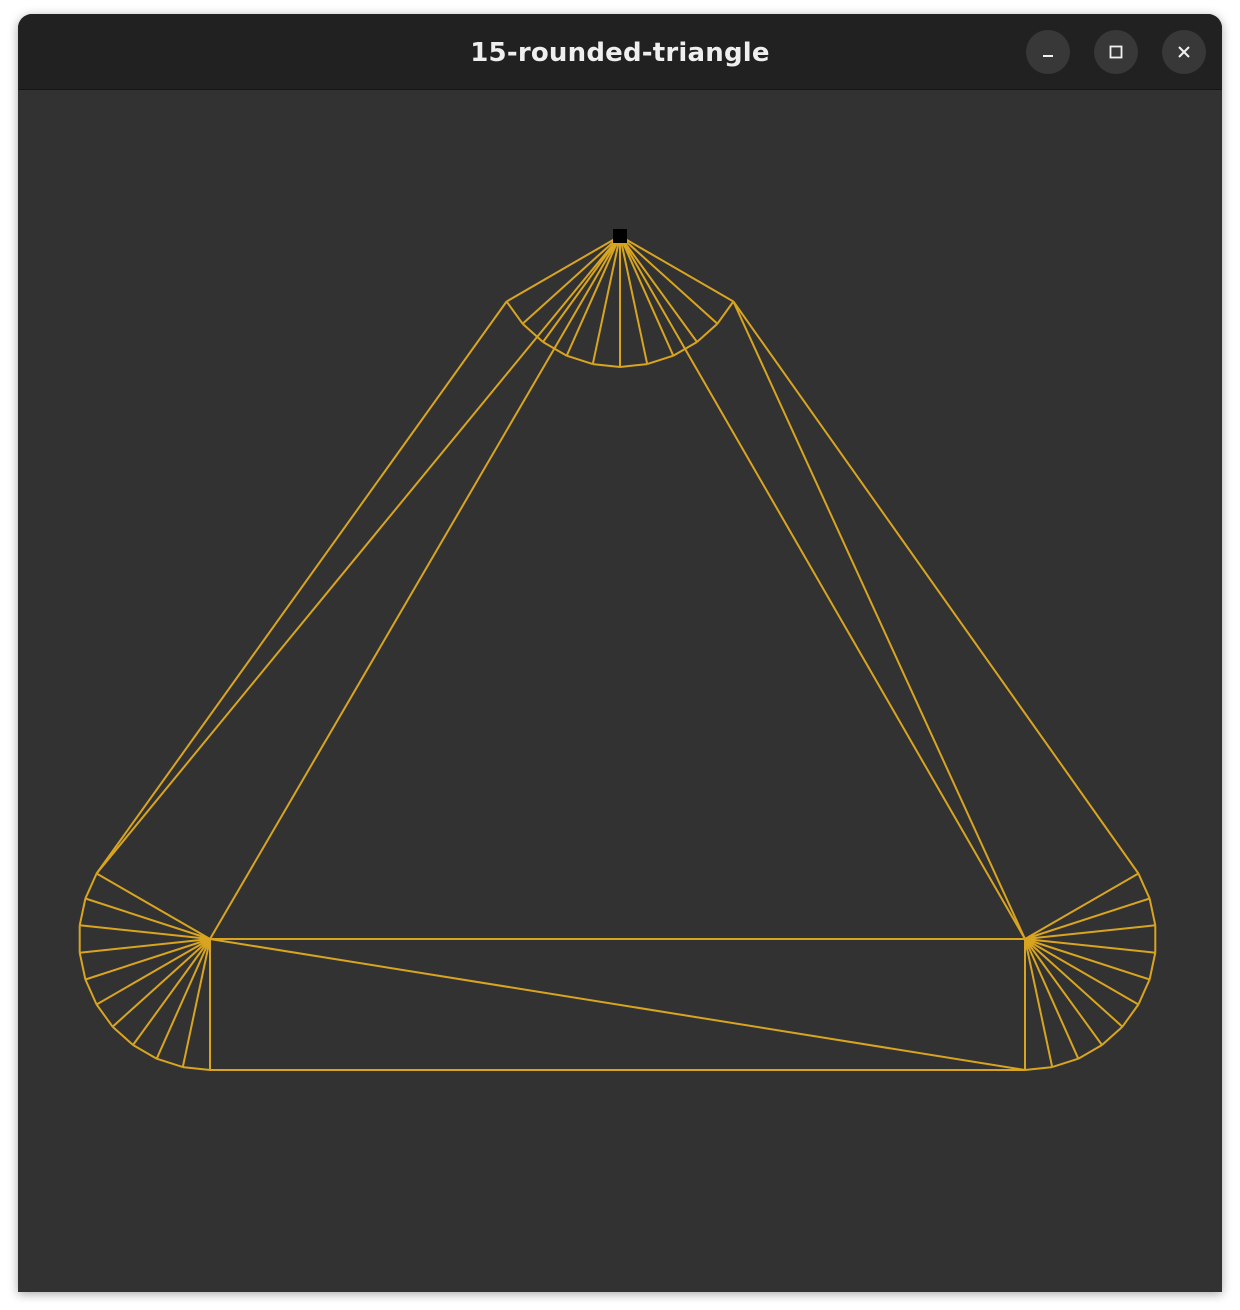 Image resolution: width=1240 pixels, height=1310 pixels. I want to click on title-bar: 15-rounded-triangle, so click(620, 52).